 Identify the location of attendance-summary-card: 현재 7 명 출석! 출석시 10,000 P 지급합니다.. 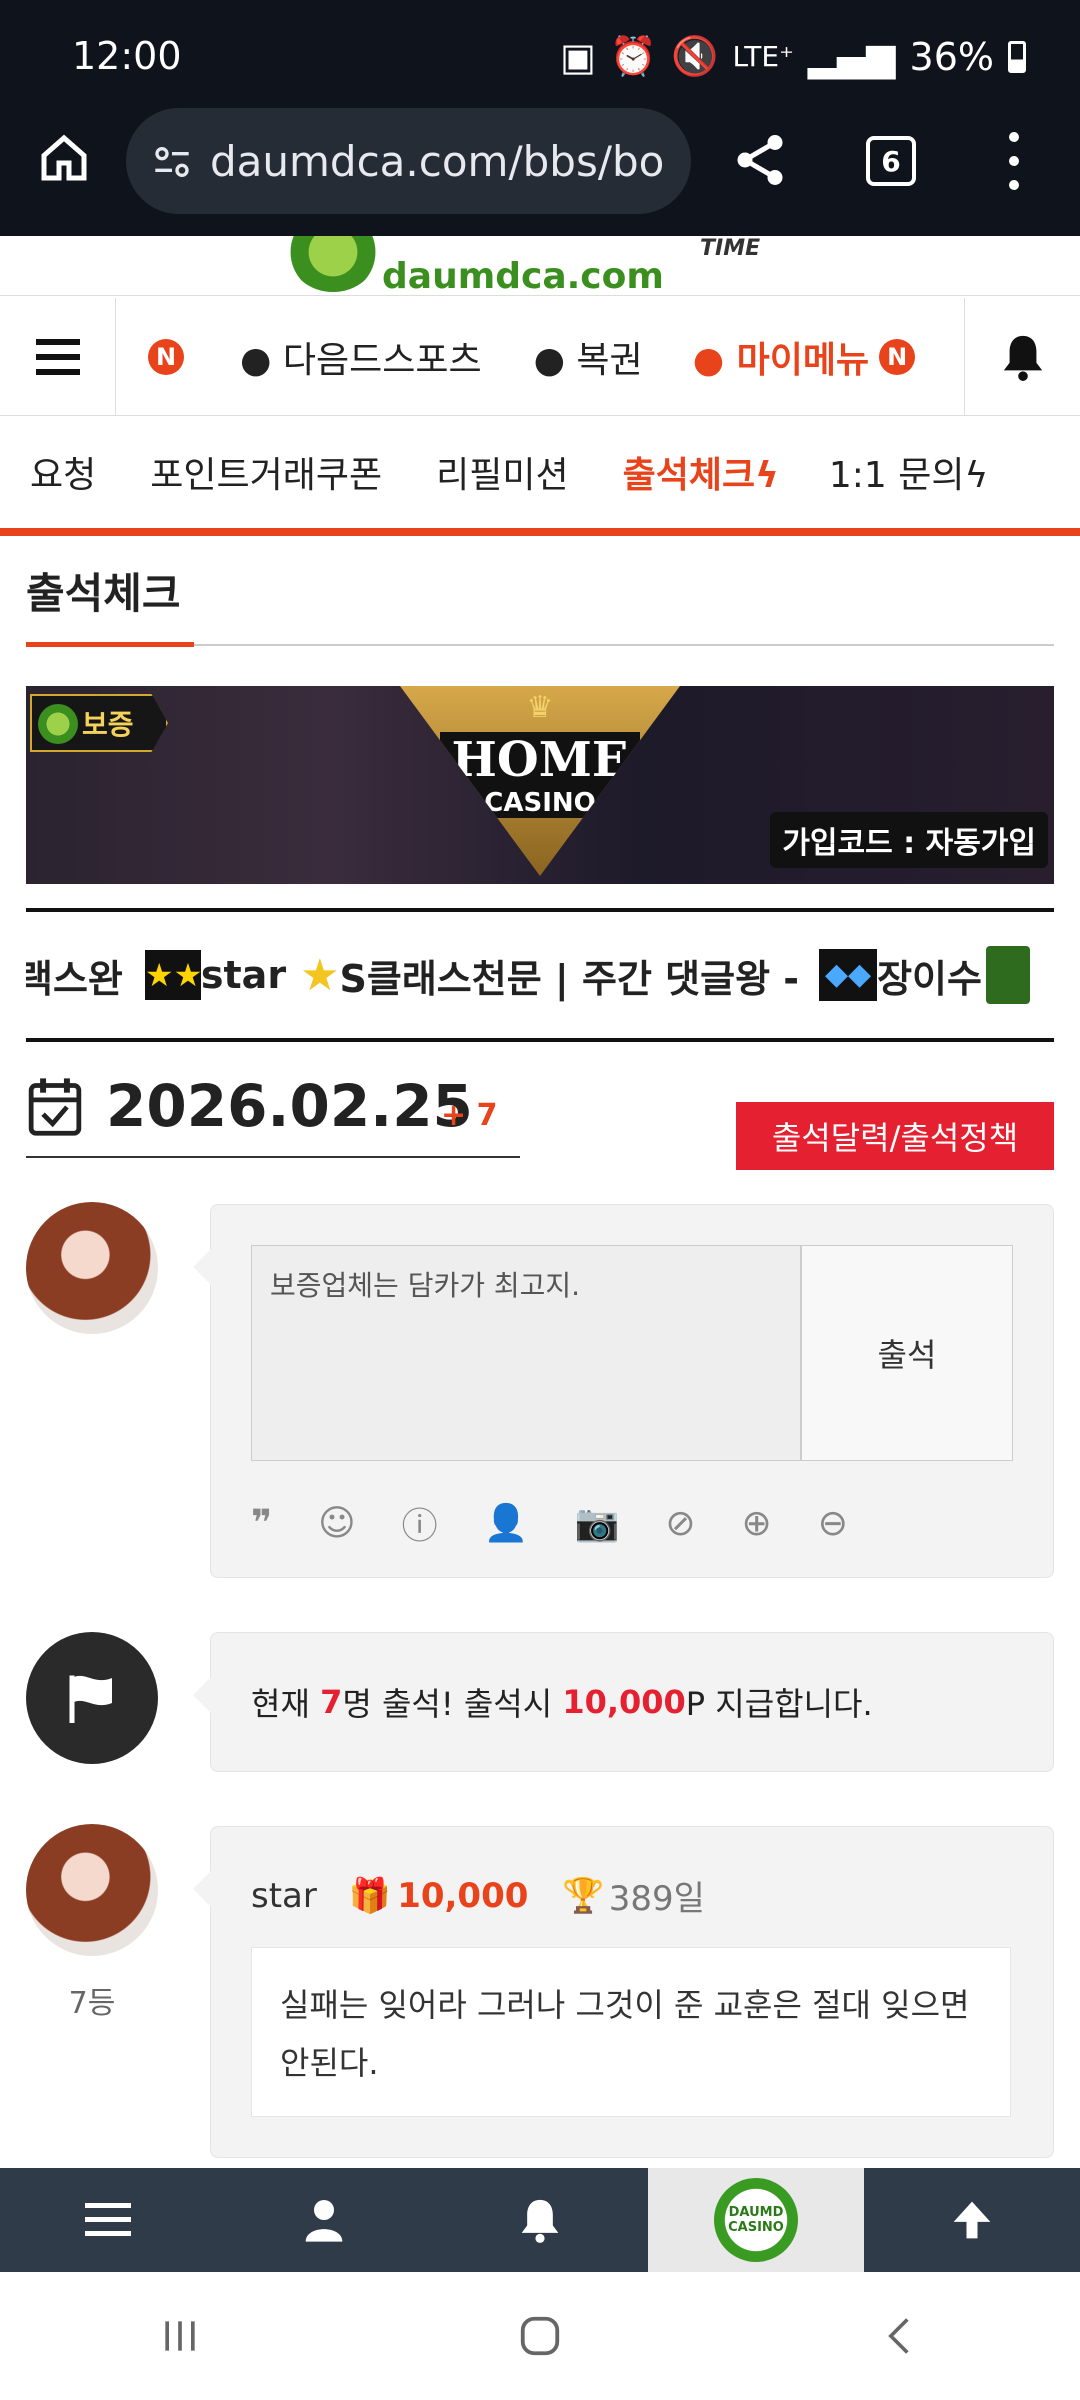
(623, 1702).